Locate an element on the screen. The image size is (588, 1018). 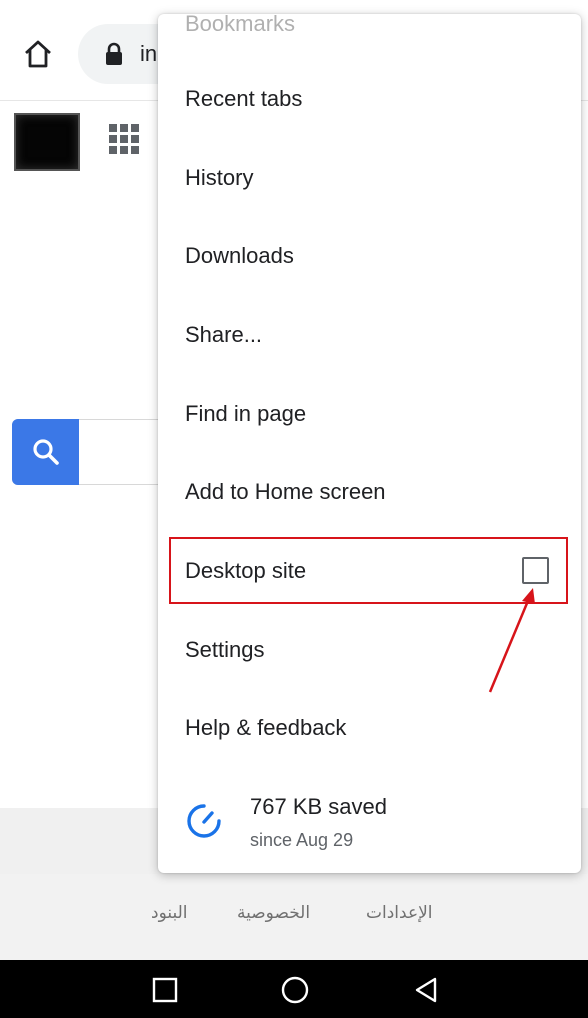
savings-amount: 767 KB saved is located at coordinates (318, 806).